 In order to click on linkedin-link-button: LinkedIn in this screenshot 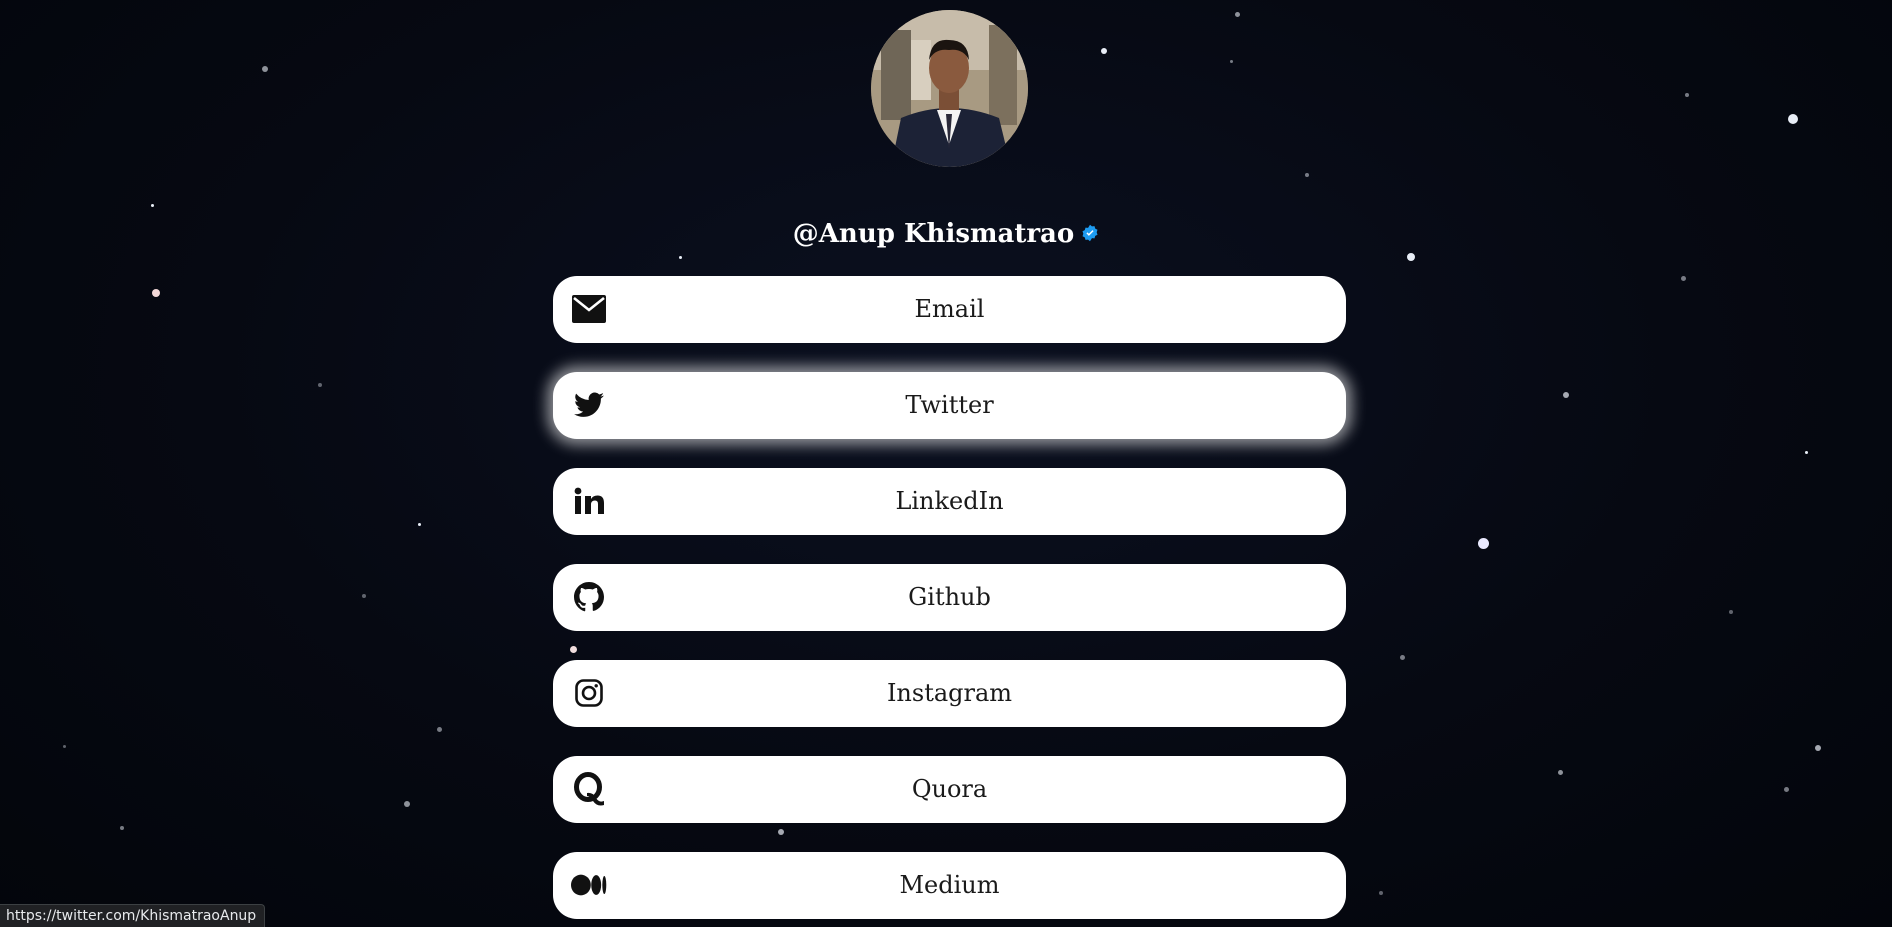, I will do `click(949, 501)`.